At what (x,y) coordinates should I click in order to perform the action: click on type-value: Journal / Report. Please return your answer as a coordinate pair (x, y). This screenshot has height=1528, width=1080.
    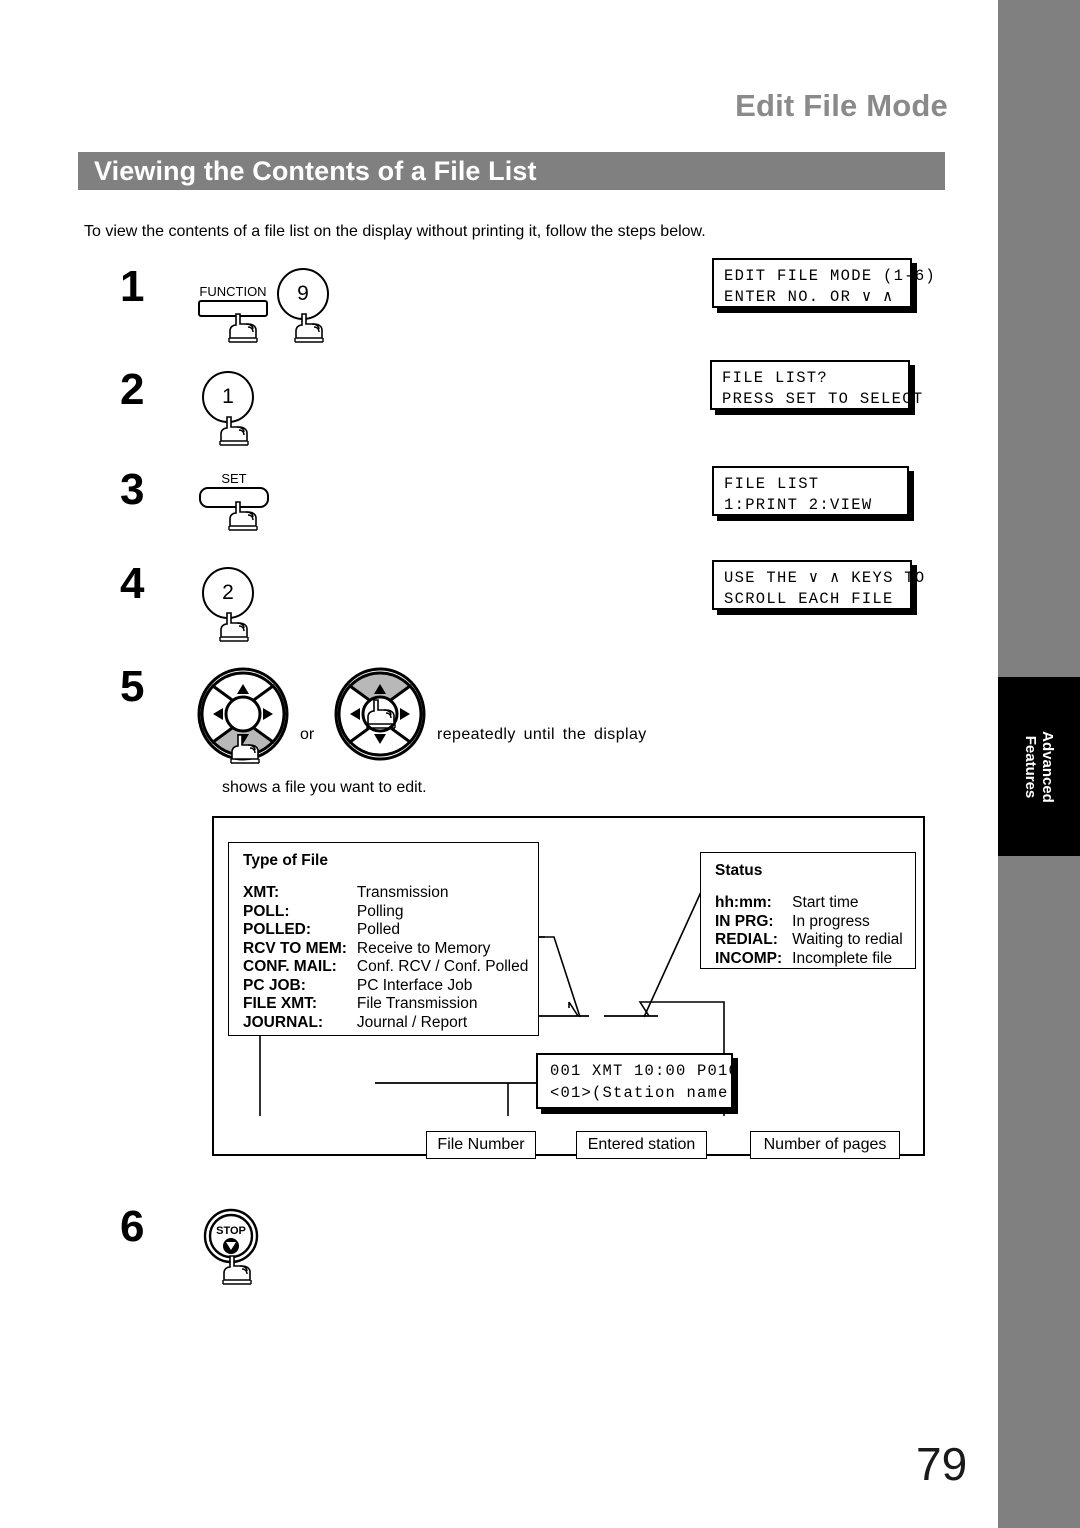
    Looking at the image, I should click on (412, 1022).